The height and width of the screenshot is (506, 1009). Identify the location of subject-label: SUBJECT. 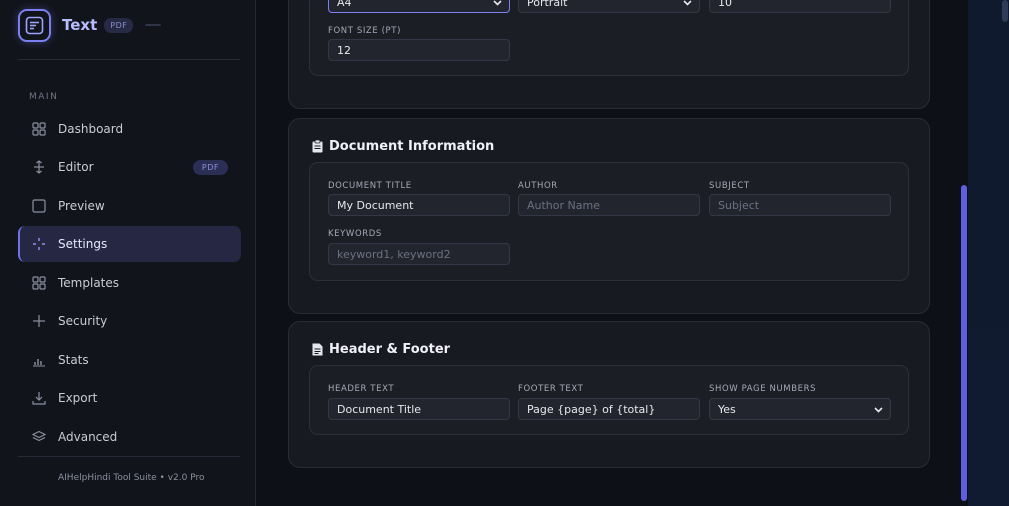
(729, 186).